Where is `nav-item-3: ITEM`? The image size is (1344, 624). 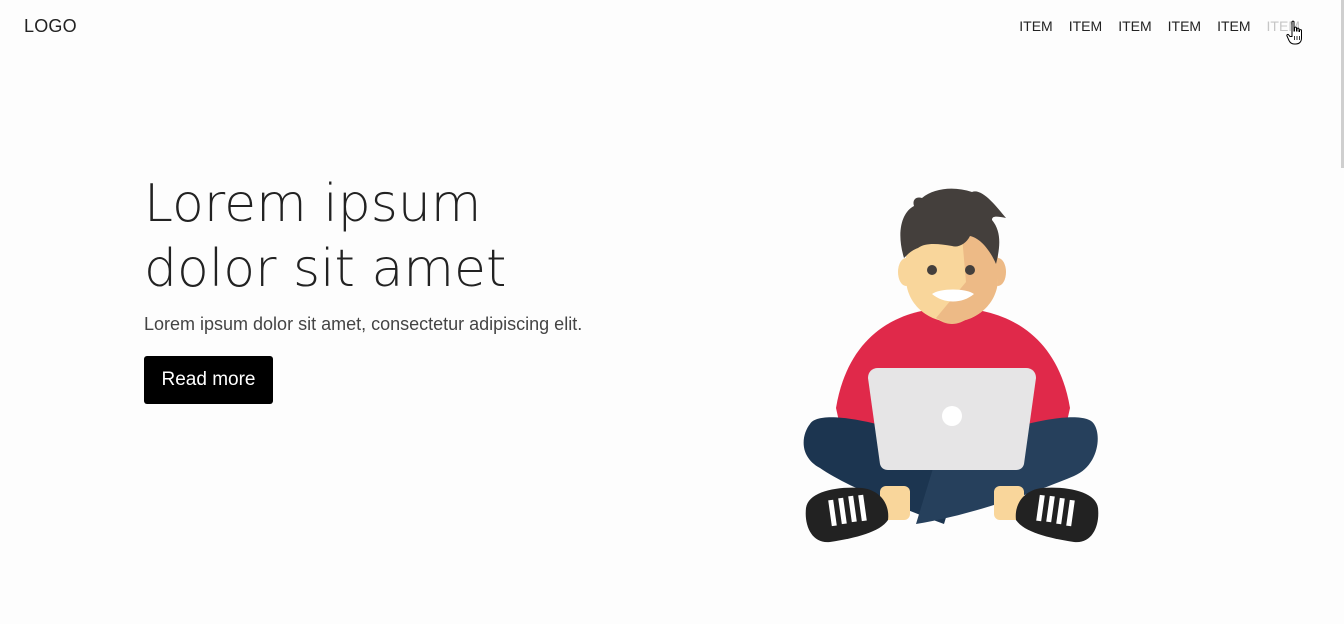 nav-item-3: ITEM is located at coordinates (1134, 26).